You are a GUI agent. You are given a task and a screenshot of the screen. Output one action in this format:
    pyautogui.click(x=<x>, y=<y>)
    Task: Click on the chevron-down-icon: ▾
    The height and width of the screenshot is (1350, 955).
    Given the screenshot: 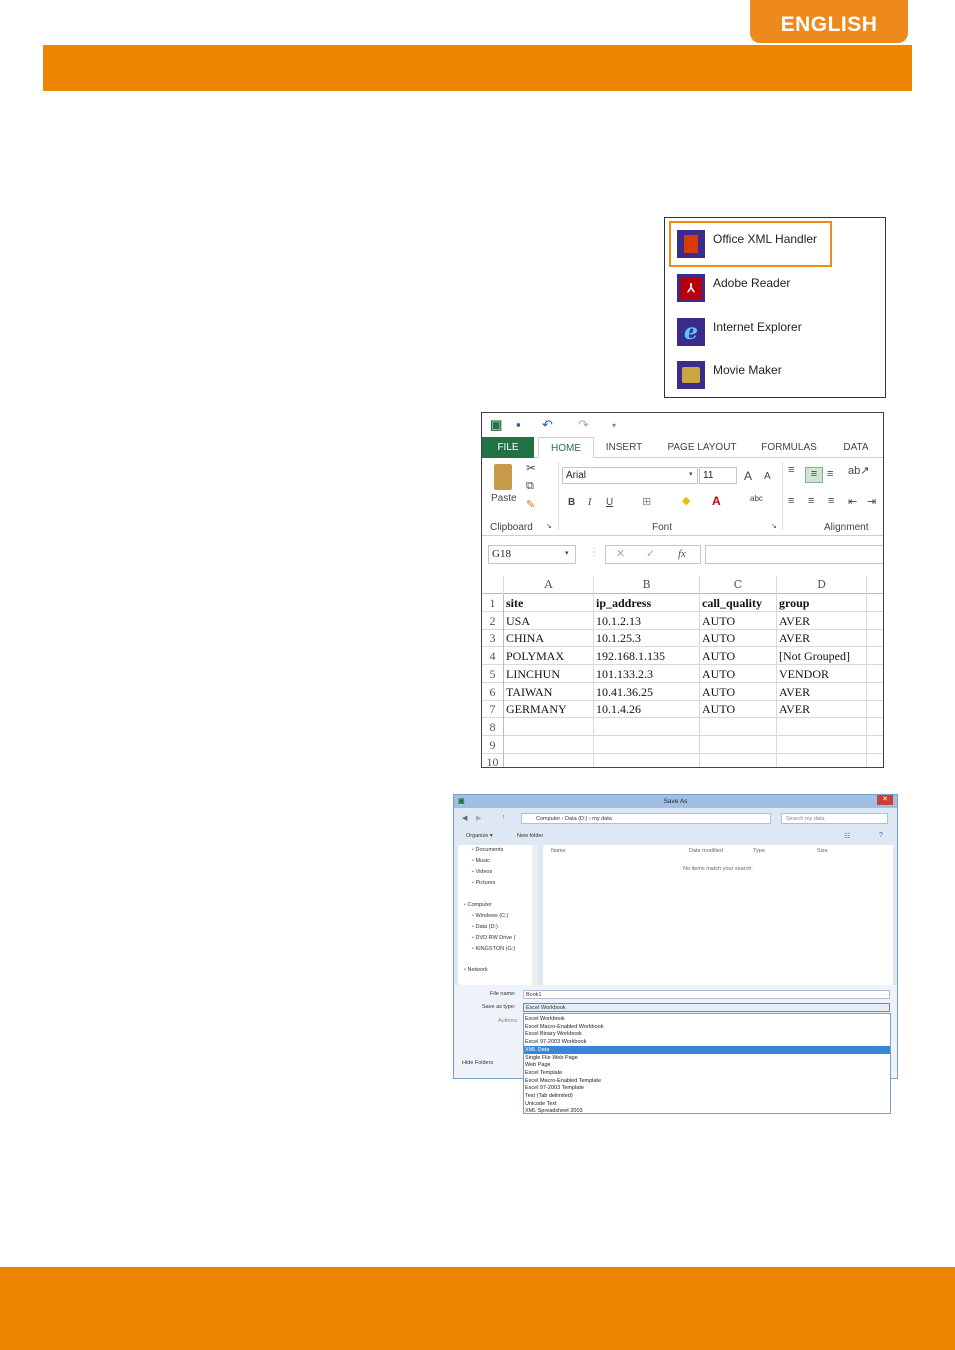 What is the action you would take?
    pyautogui.click(x=567, y=553)
    